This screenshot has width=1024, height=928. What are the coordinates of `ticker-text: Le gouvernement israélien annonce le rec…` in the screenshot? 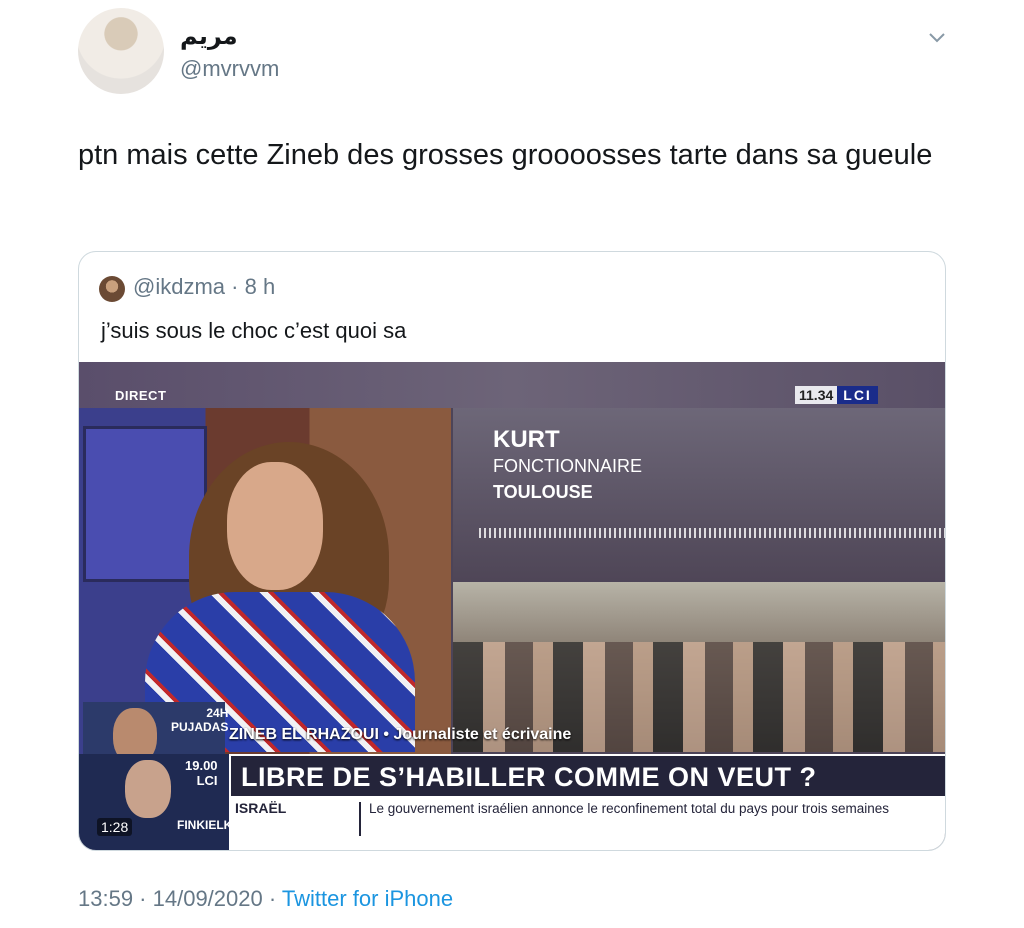 It's located at (629, 808).